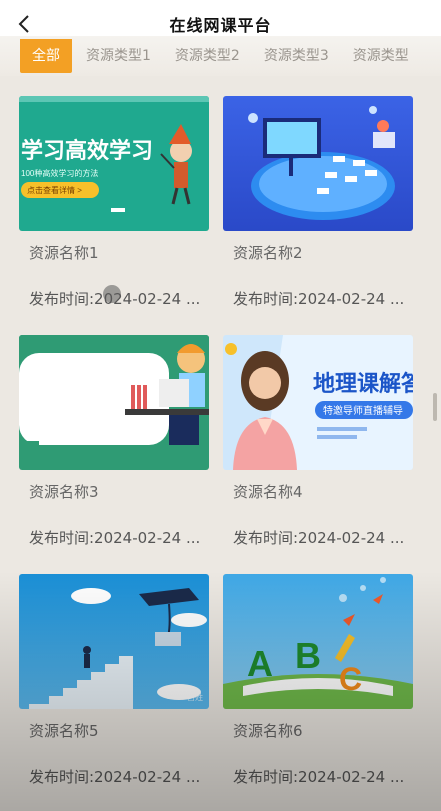  Describe the element at coordinates (296, 56) in the screenshot. I see `tab-type-3: 资源类型3` at that location.